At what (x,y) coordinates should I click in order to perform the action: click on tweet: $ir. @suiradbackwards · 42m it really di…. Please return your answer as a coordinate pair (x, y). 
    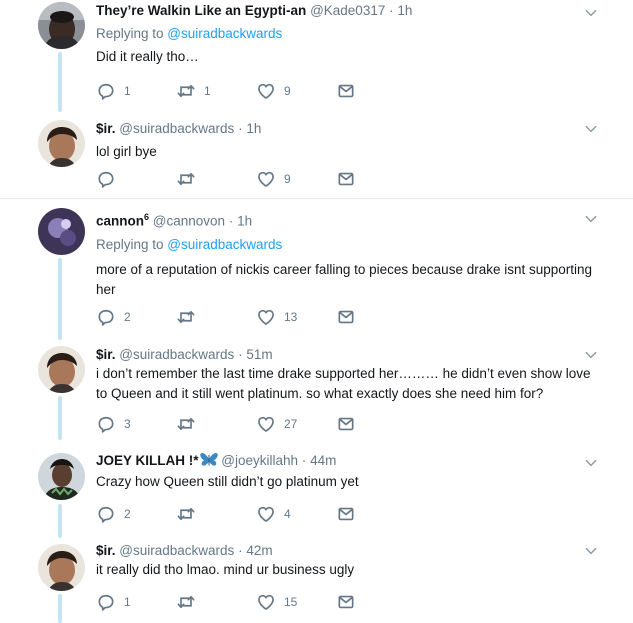
    Looking at the image, I should click on (316, 580).